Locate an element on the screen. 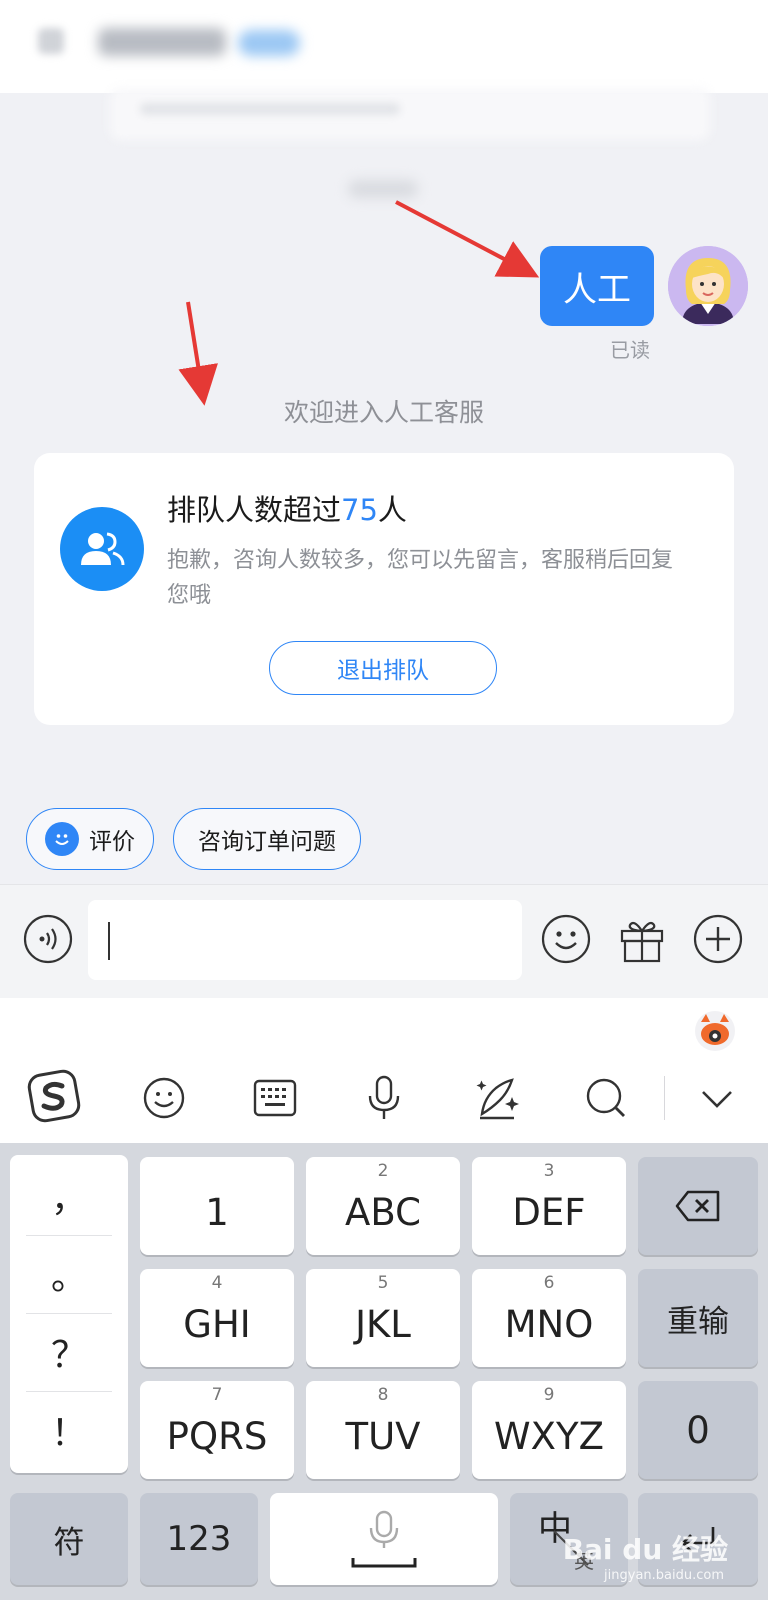  numbers-key: 123 is located at coordinates (199, 1539).